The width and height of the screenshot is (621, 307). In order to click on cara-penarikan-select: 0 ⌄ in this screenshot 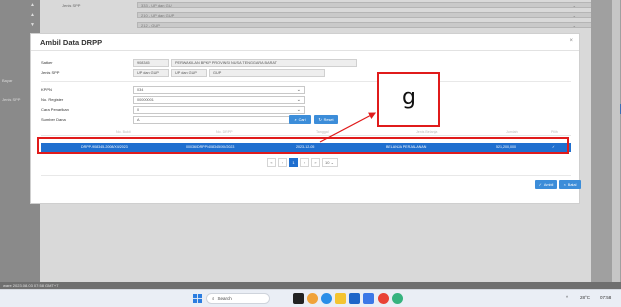, I will do `click(219, 110)`.